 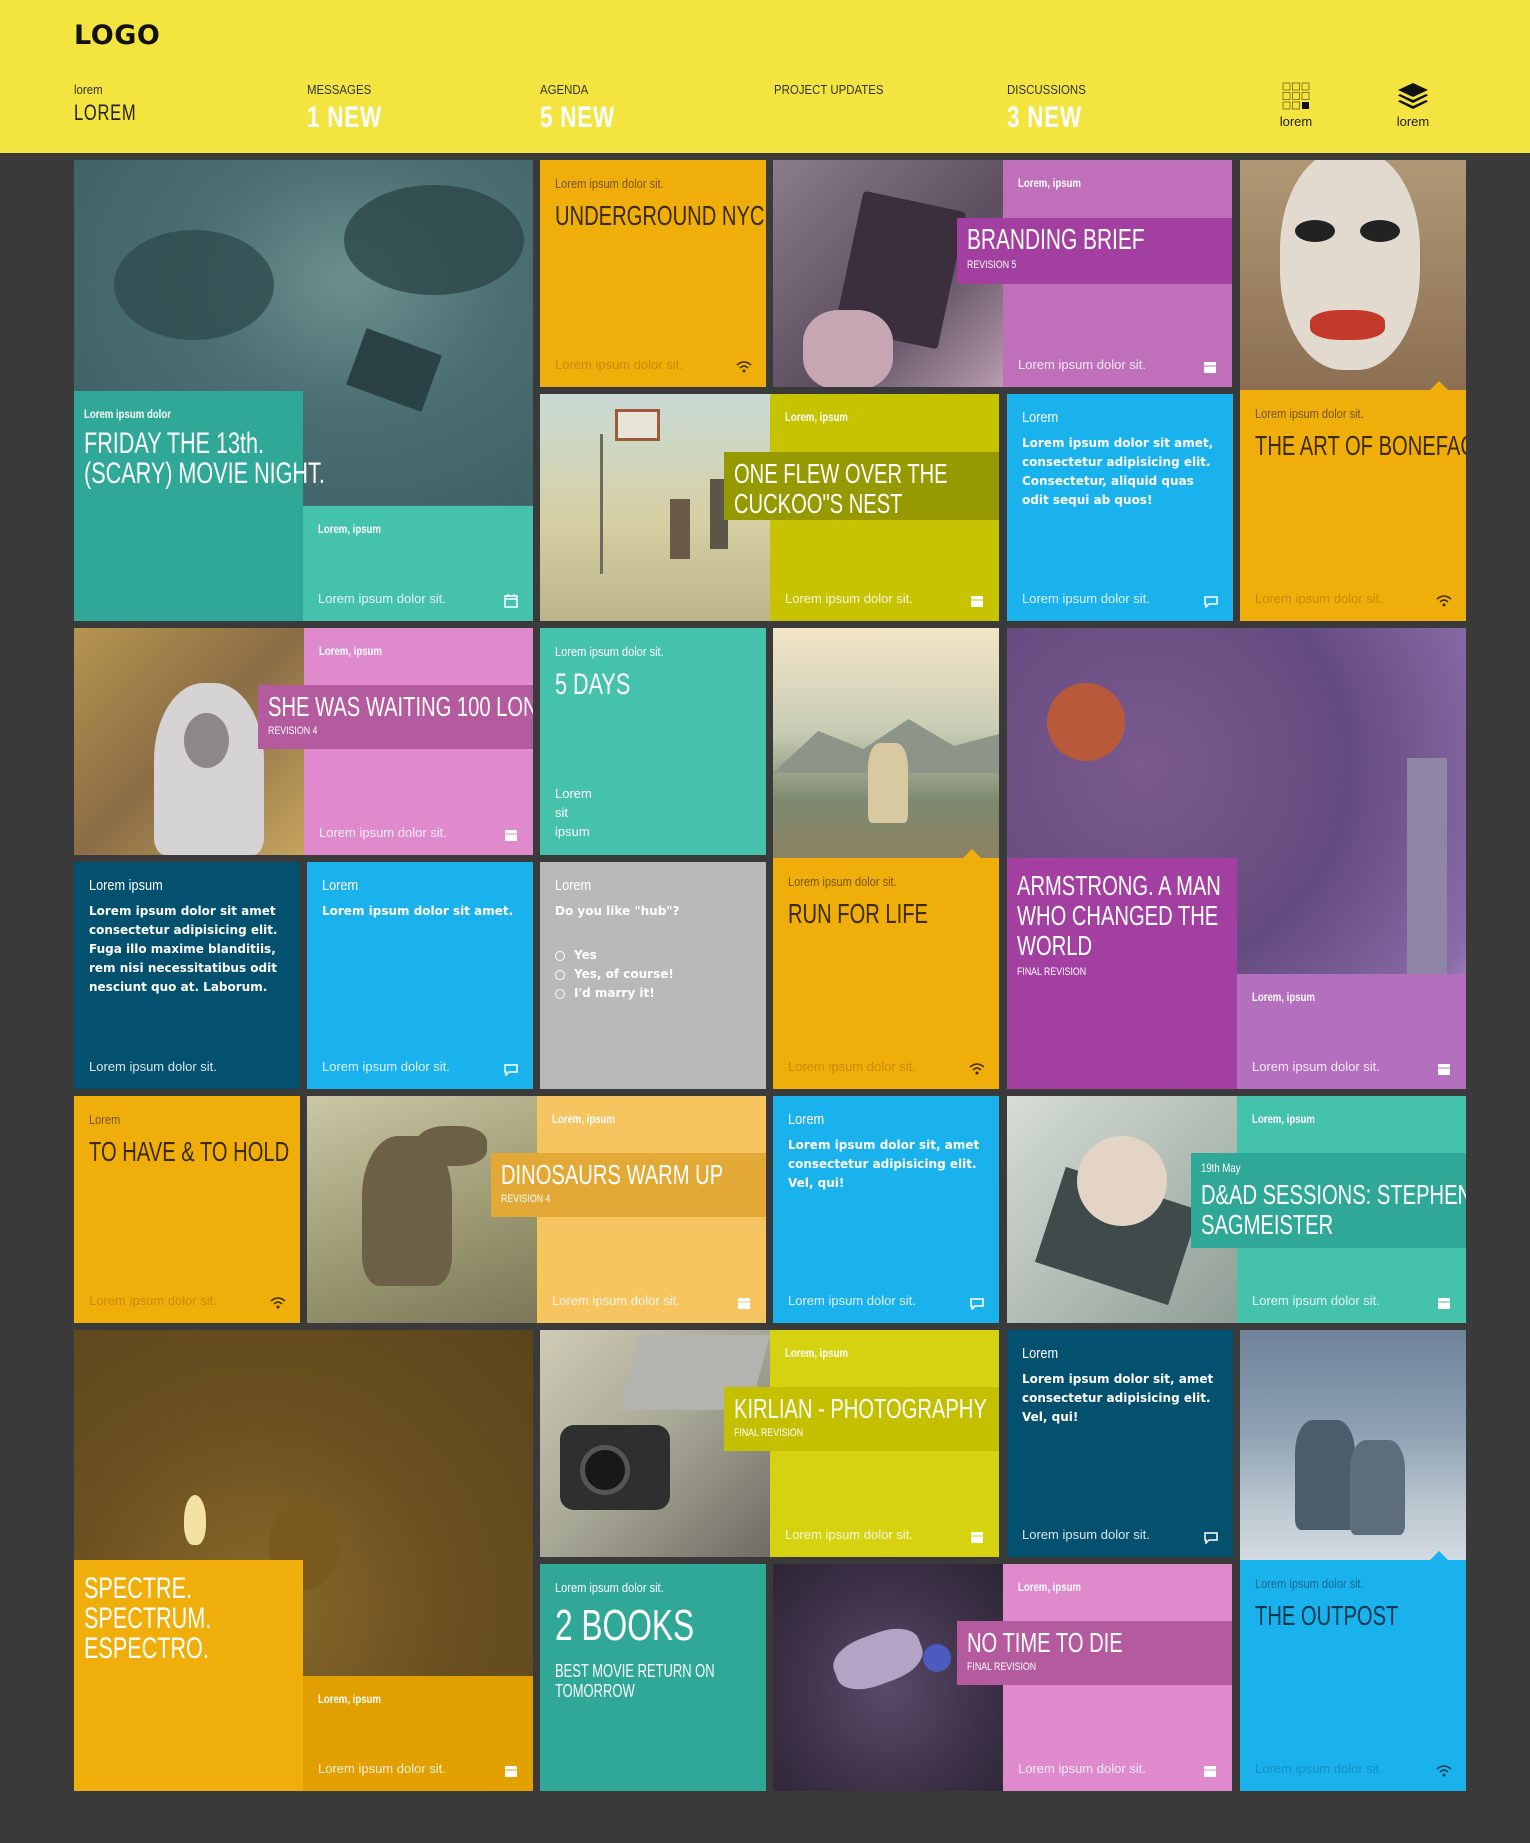 I want to click on poll-option-label: I'd marry it!, so click(x=614, y=993).